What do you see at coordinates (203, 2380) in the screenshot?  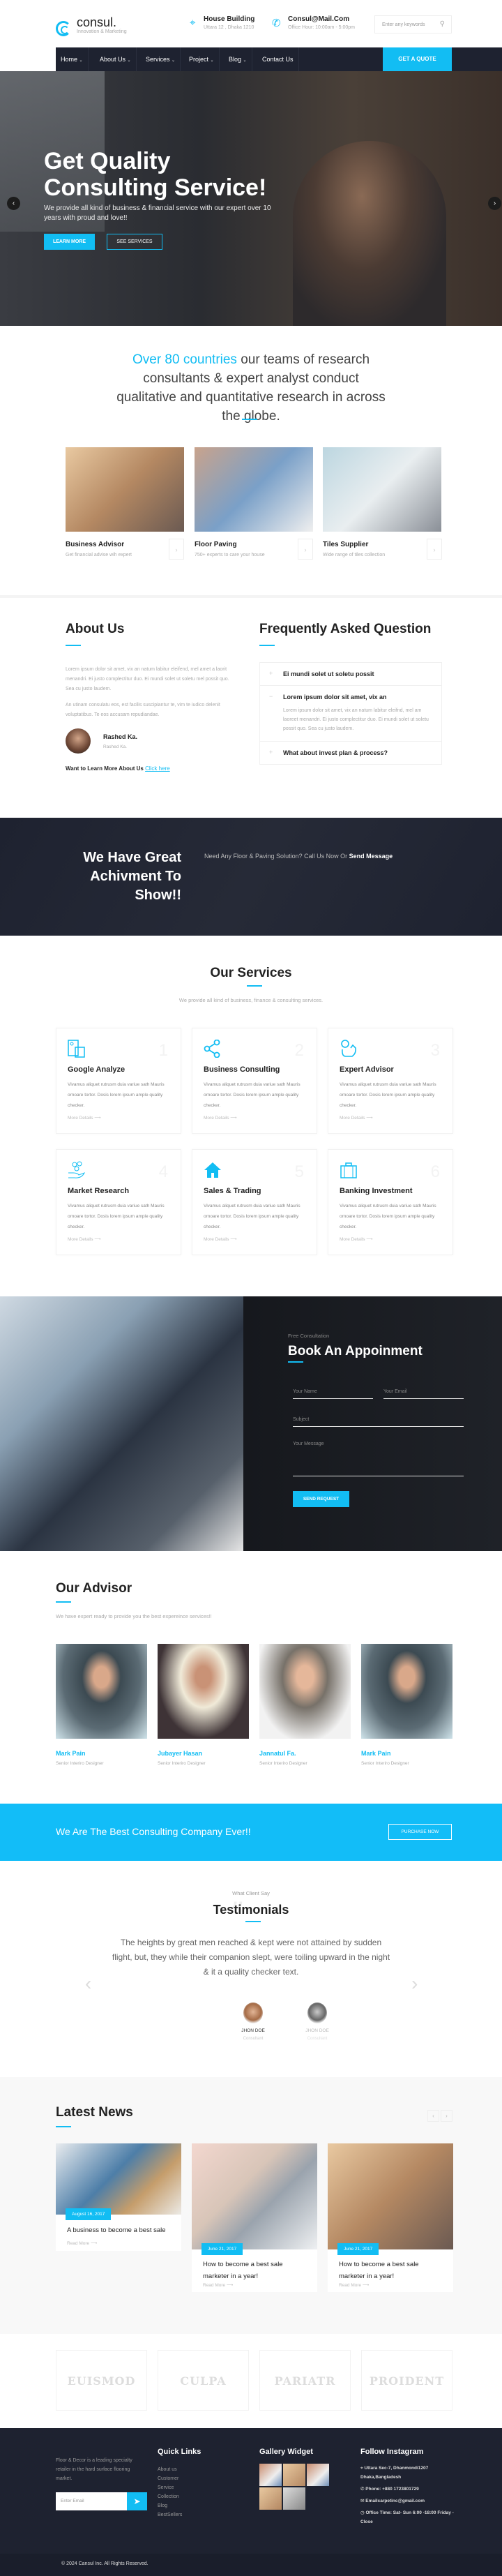 I see `partner-logo: CULPA` at bounding box center [203, 2380].